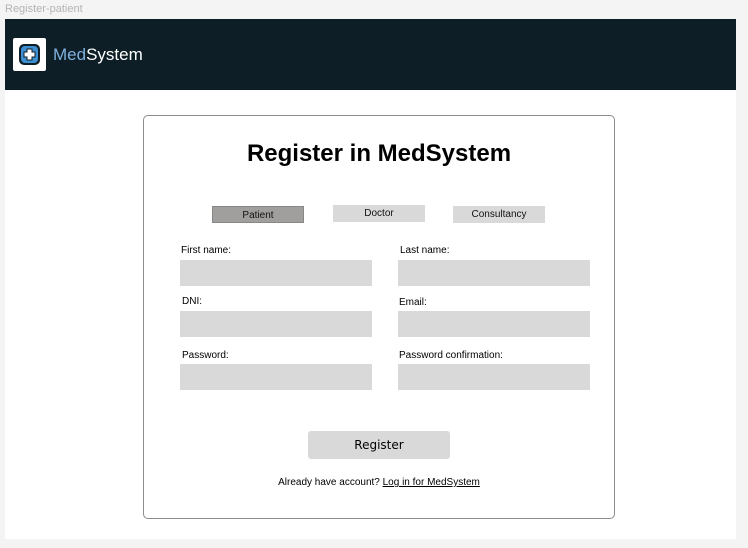 This screenshot has width=748, height=548. What do you see at coordinates (494, 324) in the screenshot?
I see `email-input` at bounding box center [494, 324].